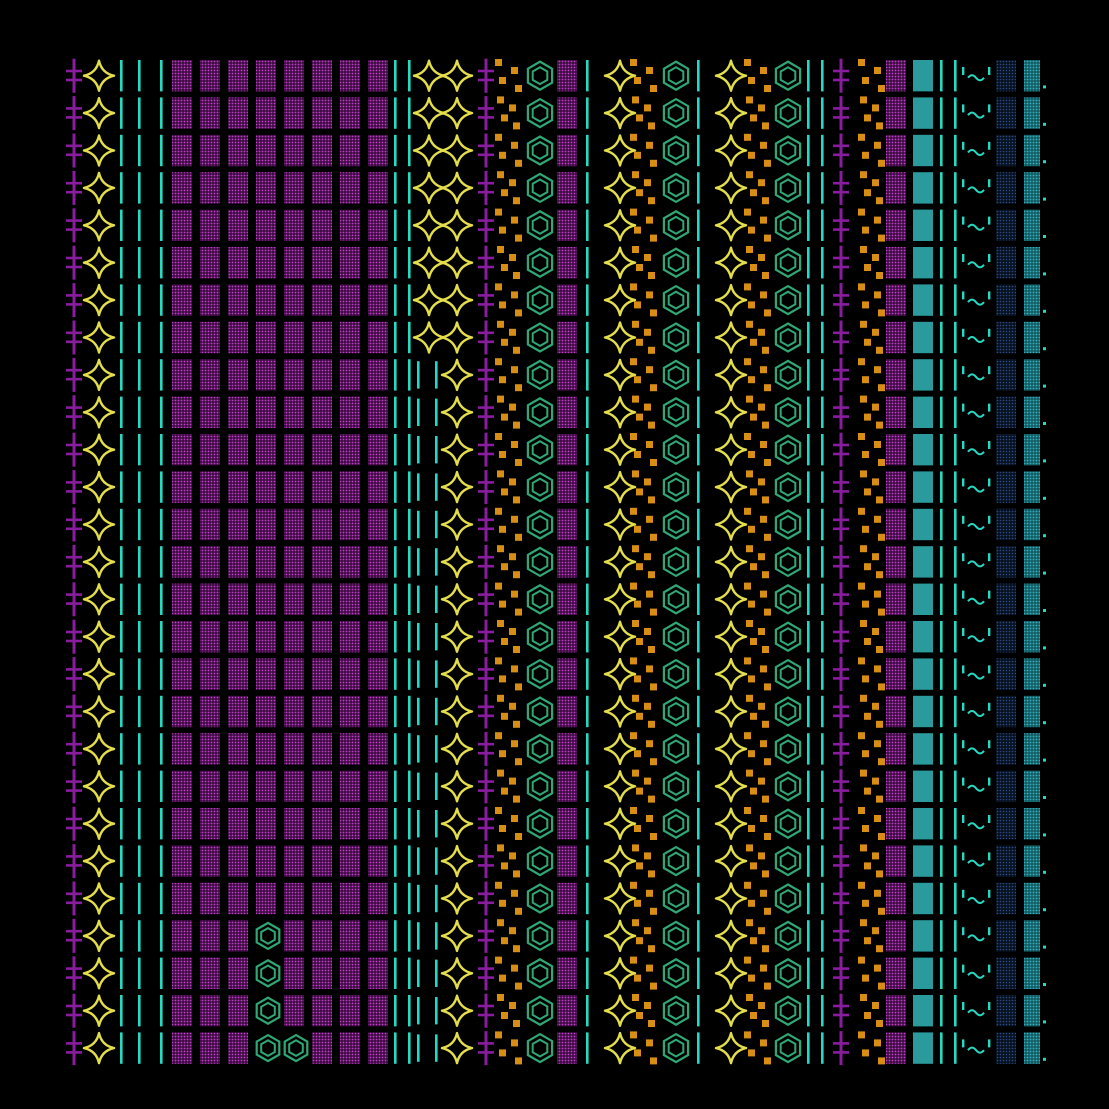 This screenshot has width=1109, height=1109. I want to click on teal-dotted-block, so click(1032, 300).